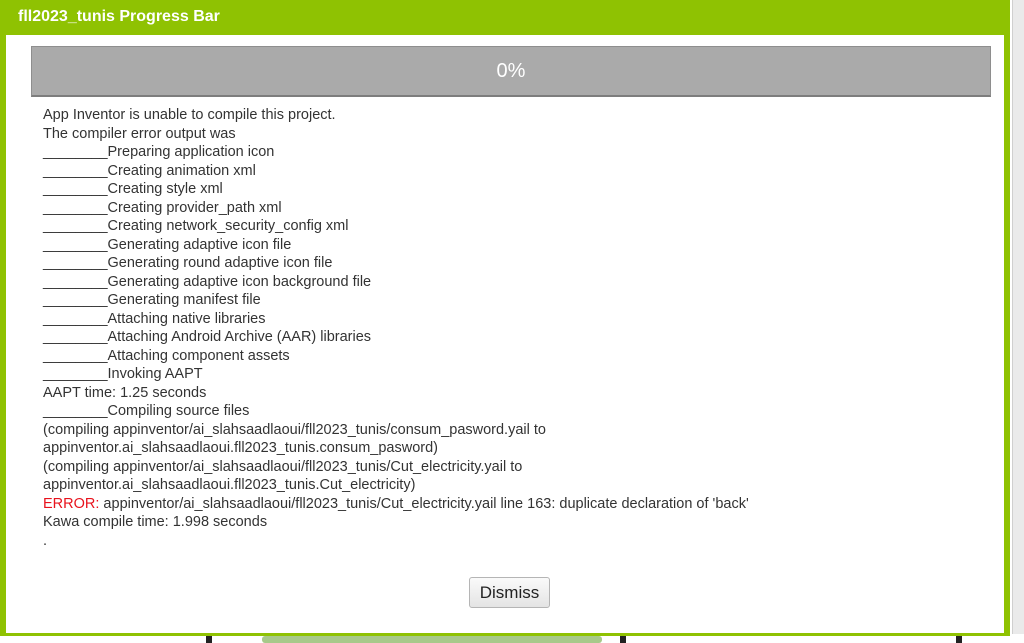 The height and width of the screenshot is (643, 1024). I want to click on background-green-element, so click(432, 639).